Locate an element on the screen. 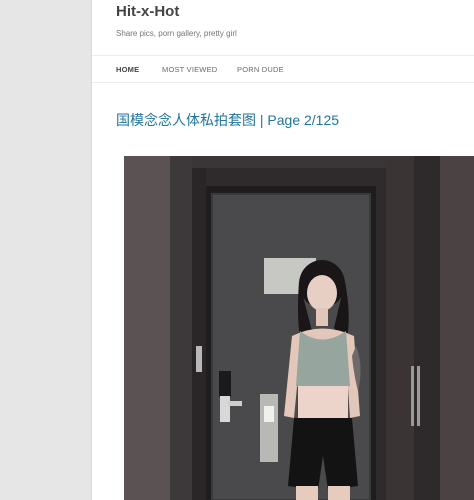 The height and width of the screenshot is (500, 474). nav-item-porn-dude: PORN DUDE is located at coordinates (260, 69).